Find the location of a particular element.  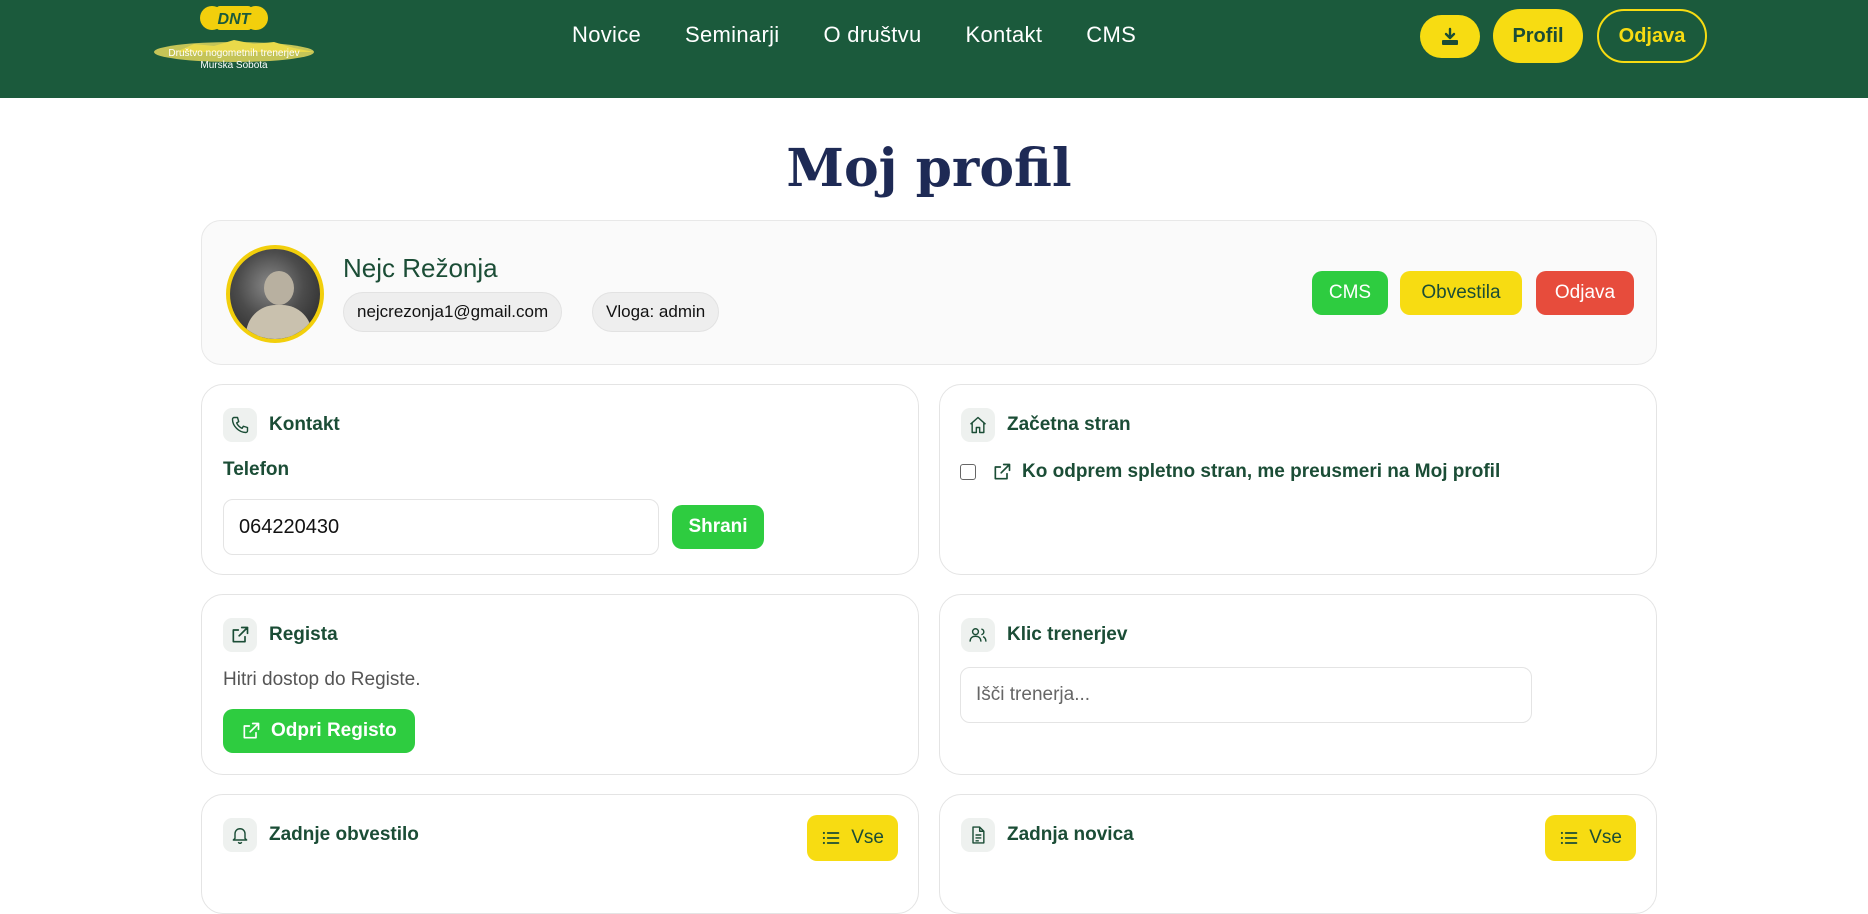

all-news-button: Vse is located at coordinates (1590, 838).